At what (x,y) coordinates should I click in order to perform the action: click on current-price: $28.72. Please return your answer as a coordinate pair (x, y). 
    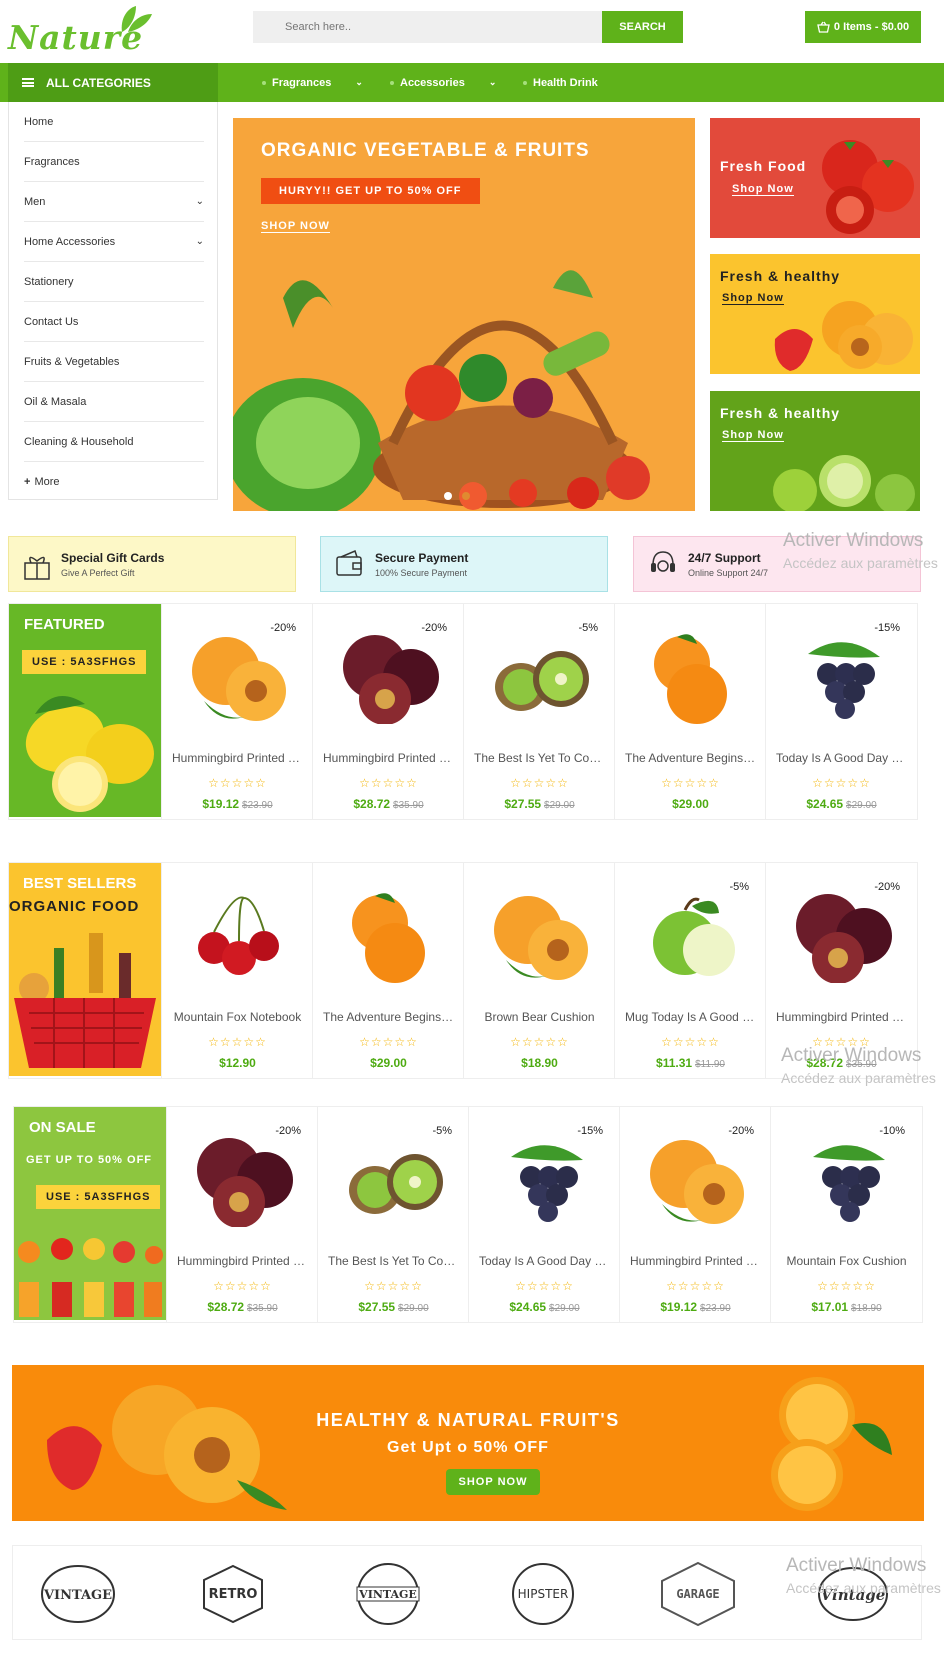
    Looking at the image, I should click on (372, 804).